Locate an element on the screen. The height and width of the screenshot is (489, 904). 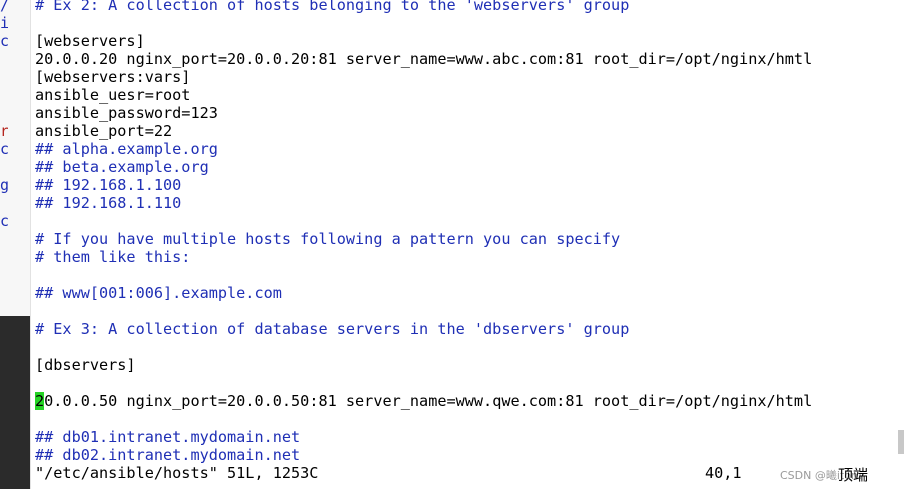
gutter-glyph: r is located at coordinates (4, 131).